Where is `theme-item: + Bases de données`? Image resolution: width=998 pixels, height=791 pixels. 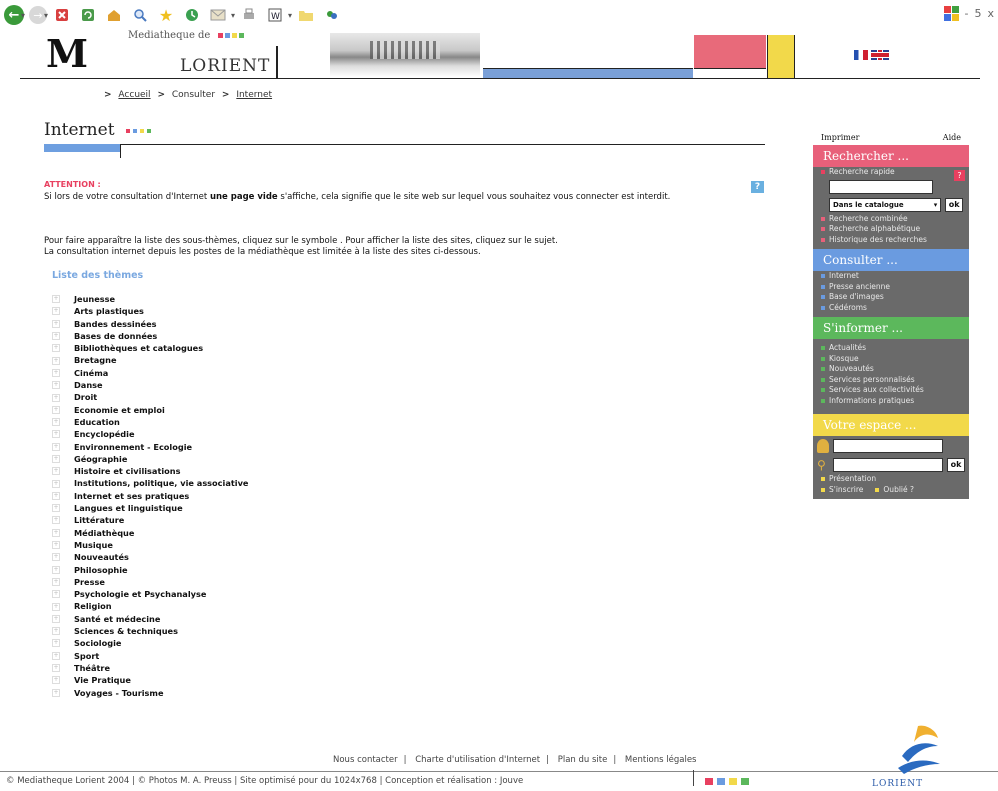
theme-item: + Bases de données is located at coordinates (150, 336).